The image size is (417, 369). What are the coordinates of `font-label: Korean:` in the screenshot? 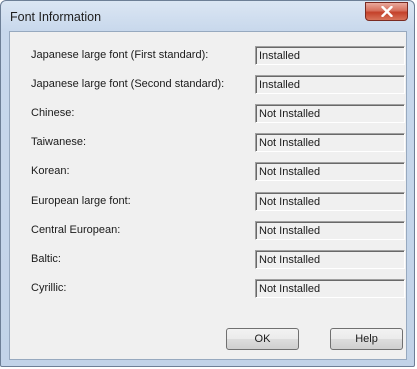 It's located at (50, 171).